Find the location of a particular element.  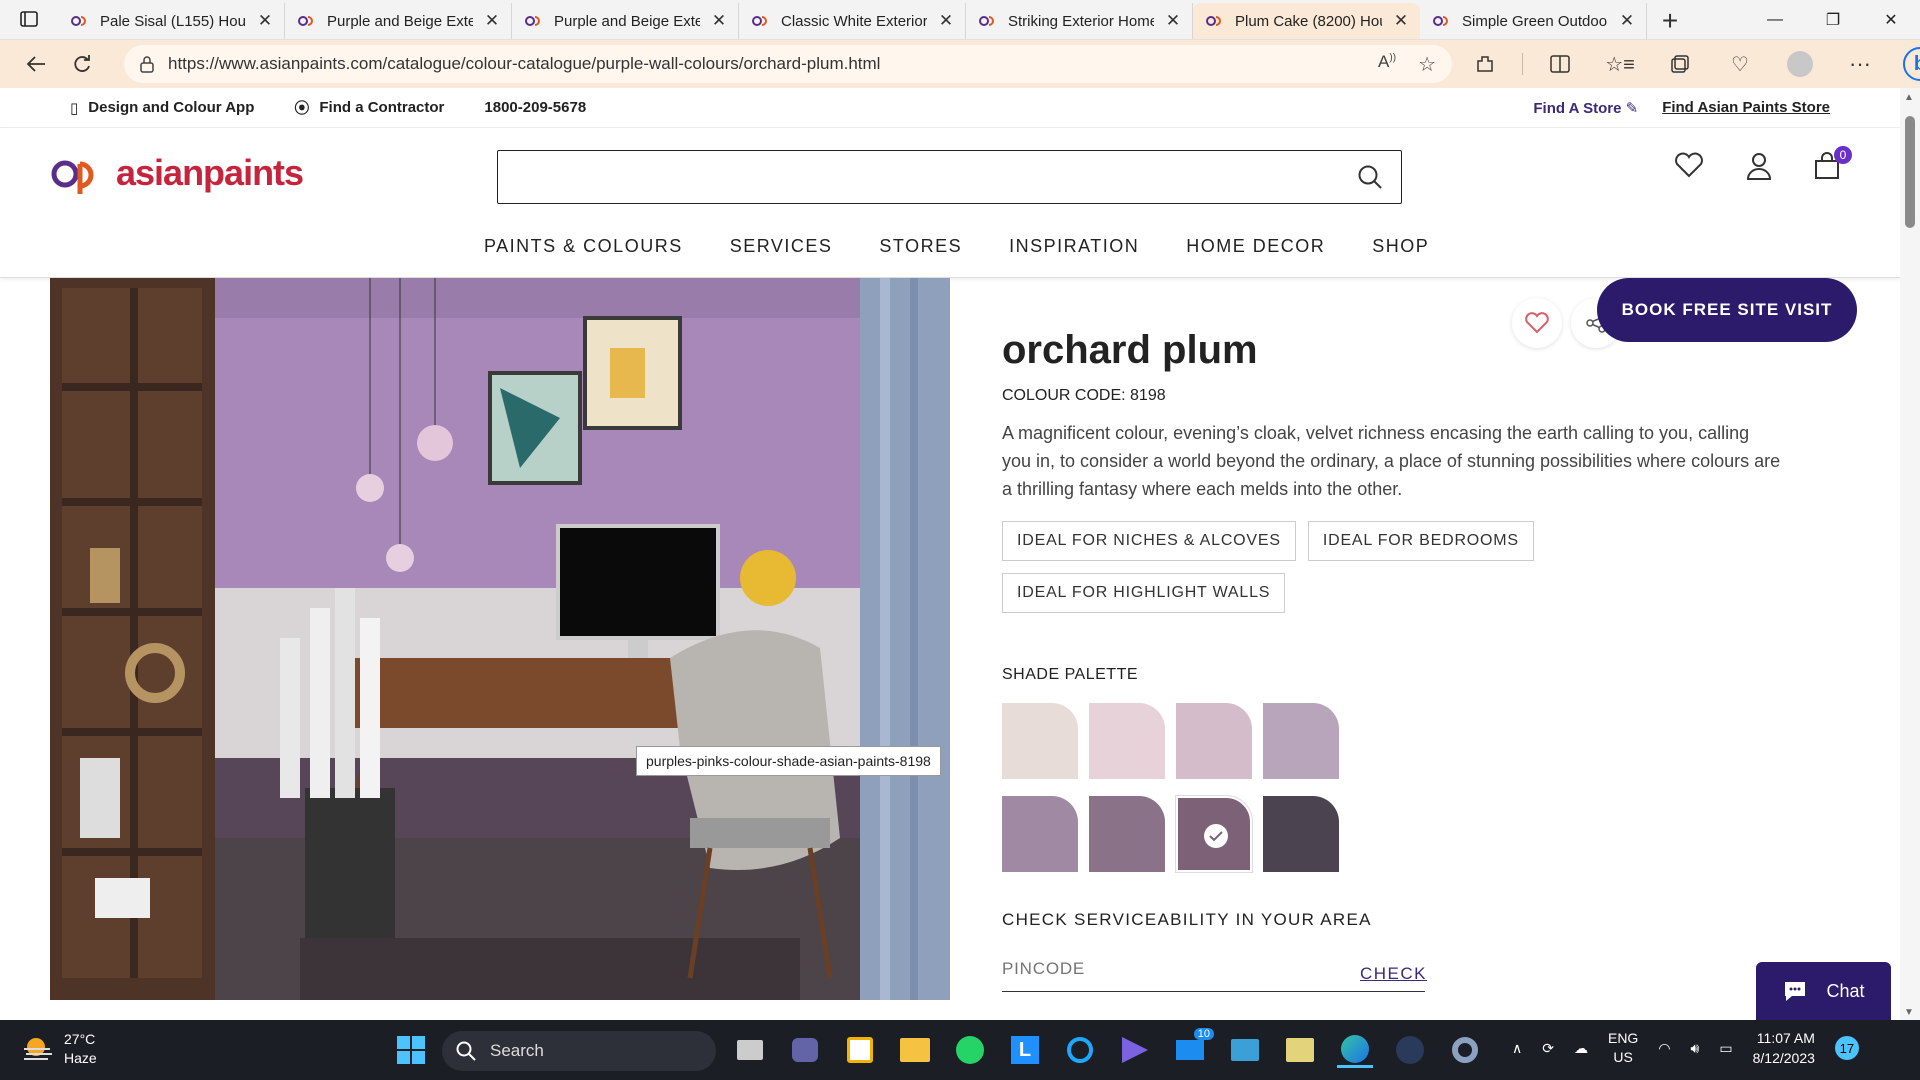

usage-tag: IDEAL FOR BEDROOMS is located at coordinates (1420, 541).